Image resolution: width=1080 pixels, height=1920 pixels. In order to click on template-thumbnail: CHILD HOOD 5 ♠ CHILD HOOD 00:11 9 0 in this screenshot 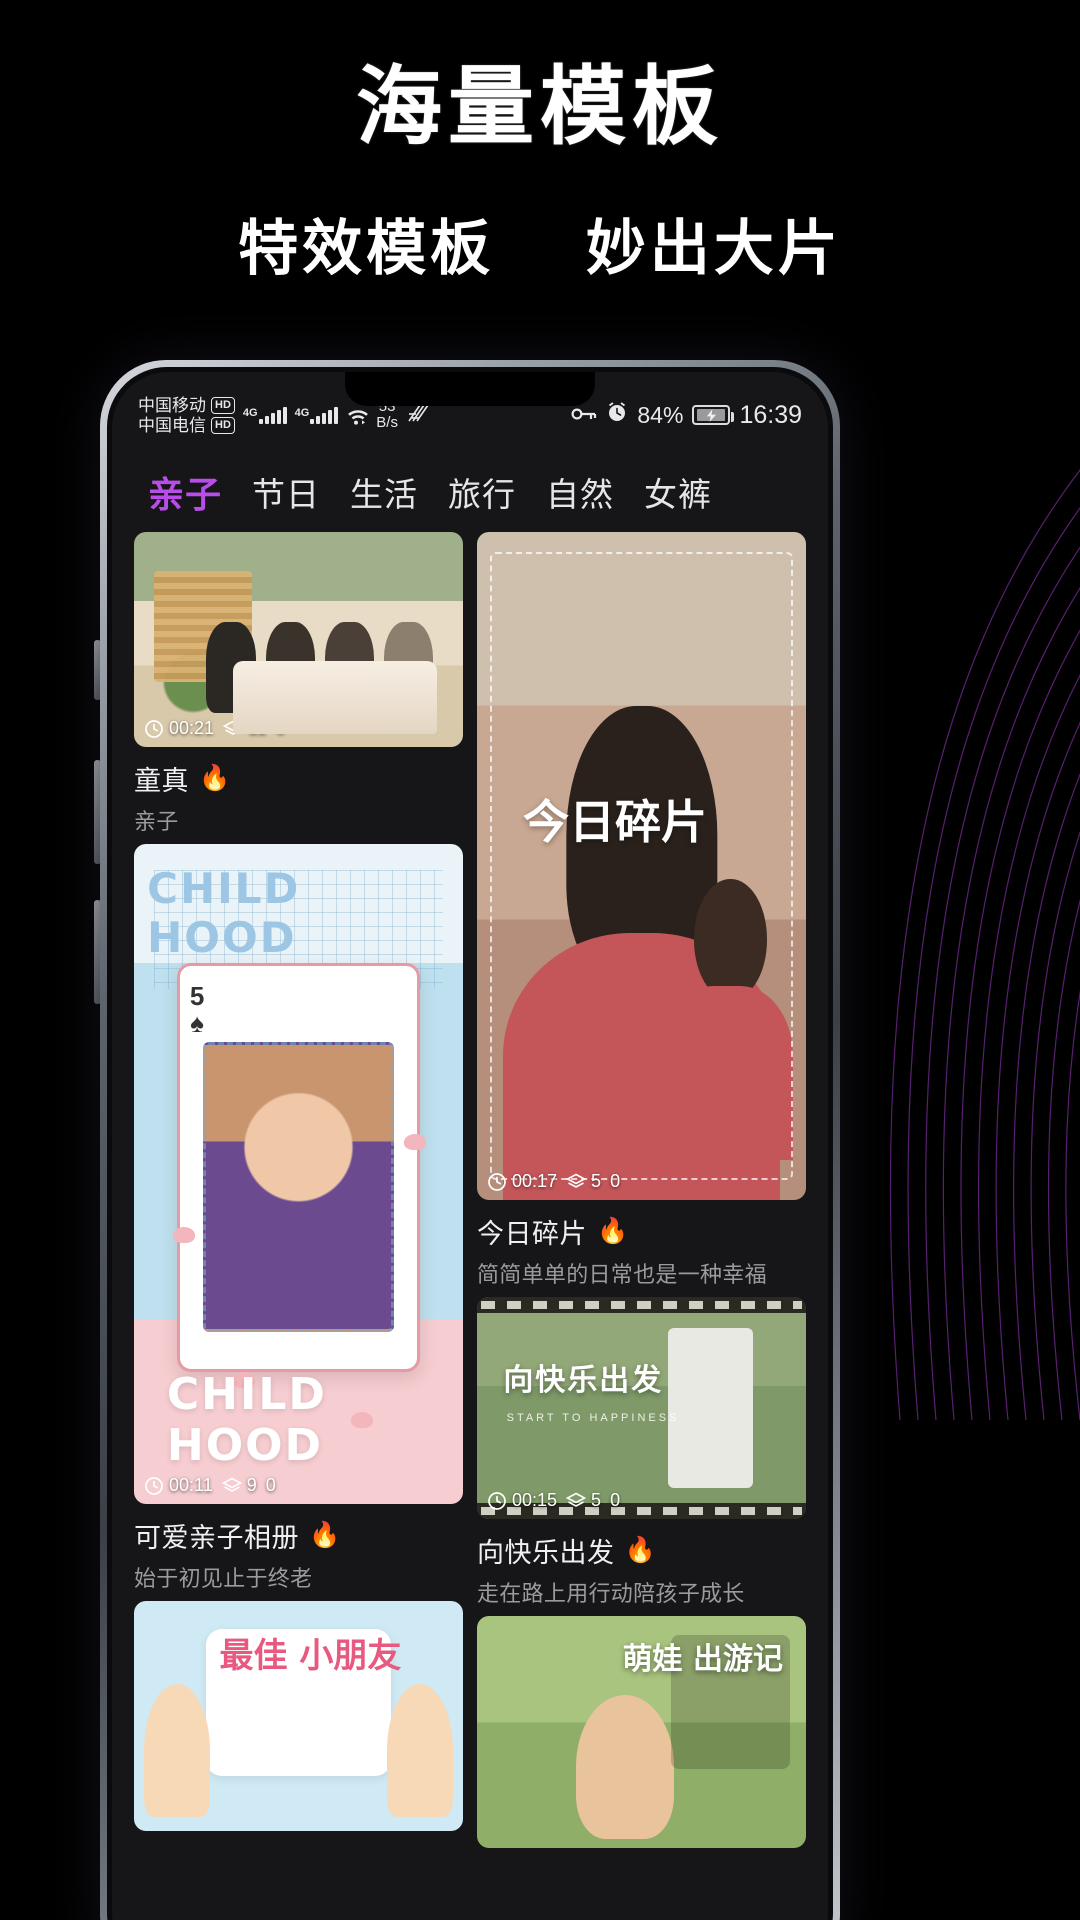, I will do `click(298, 1174)`.